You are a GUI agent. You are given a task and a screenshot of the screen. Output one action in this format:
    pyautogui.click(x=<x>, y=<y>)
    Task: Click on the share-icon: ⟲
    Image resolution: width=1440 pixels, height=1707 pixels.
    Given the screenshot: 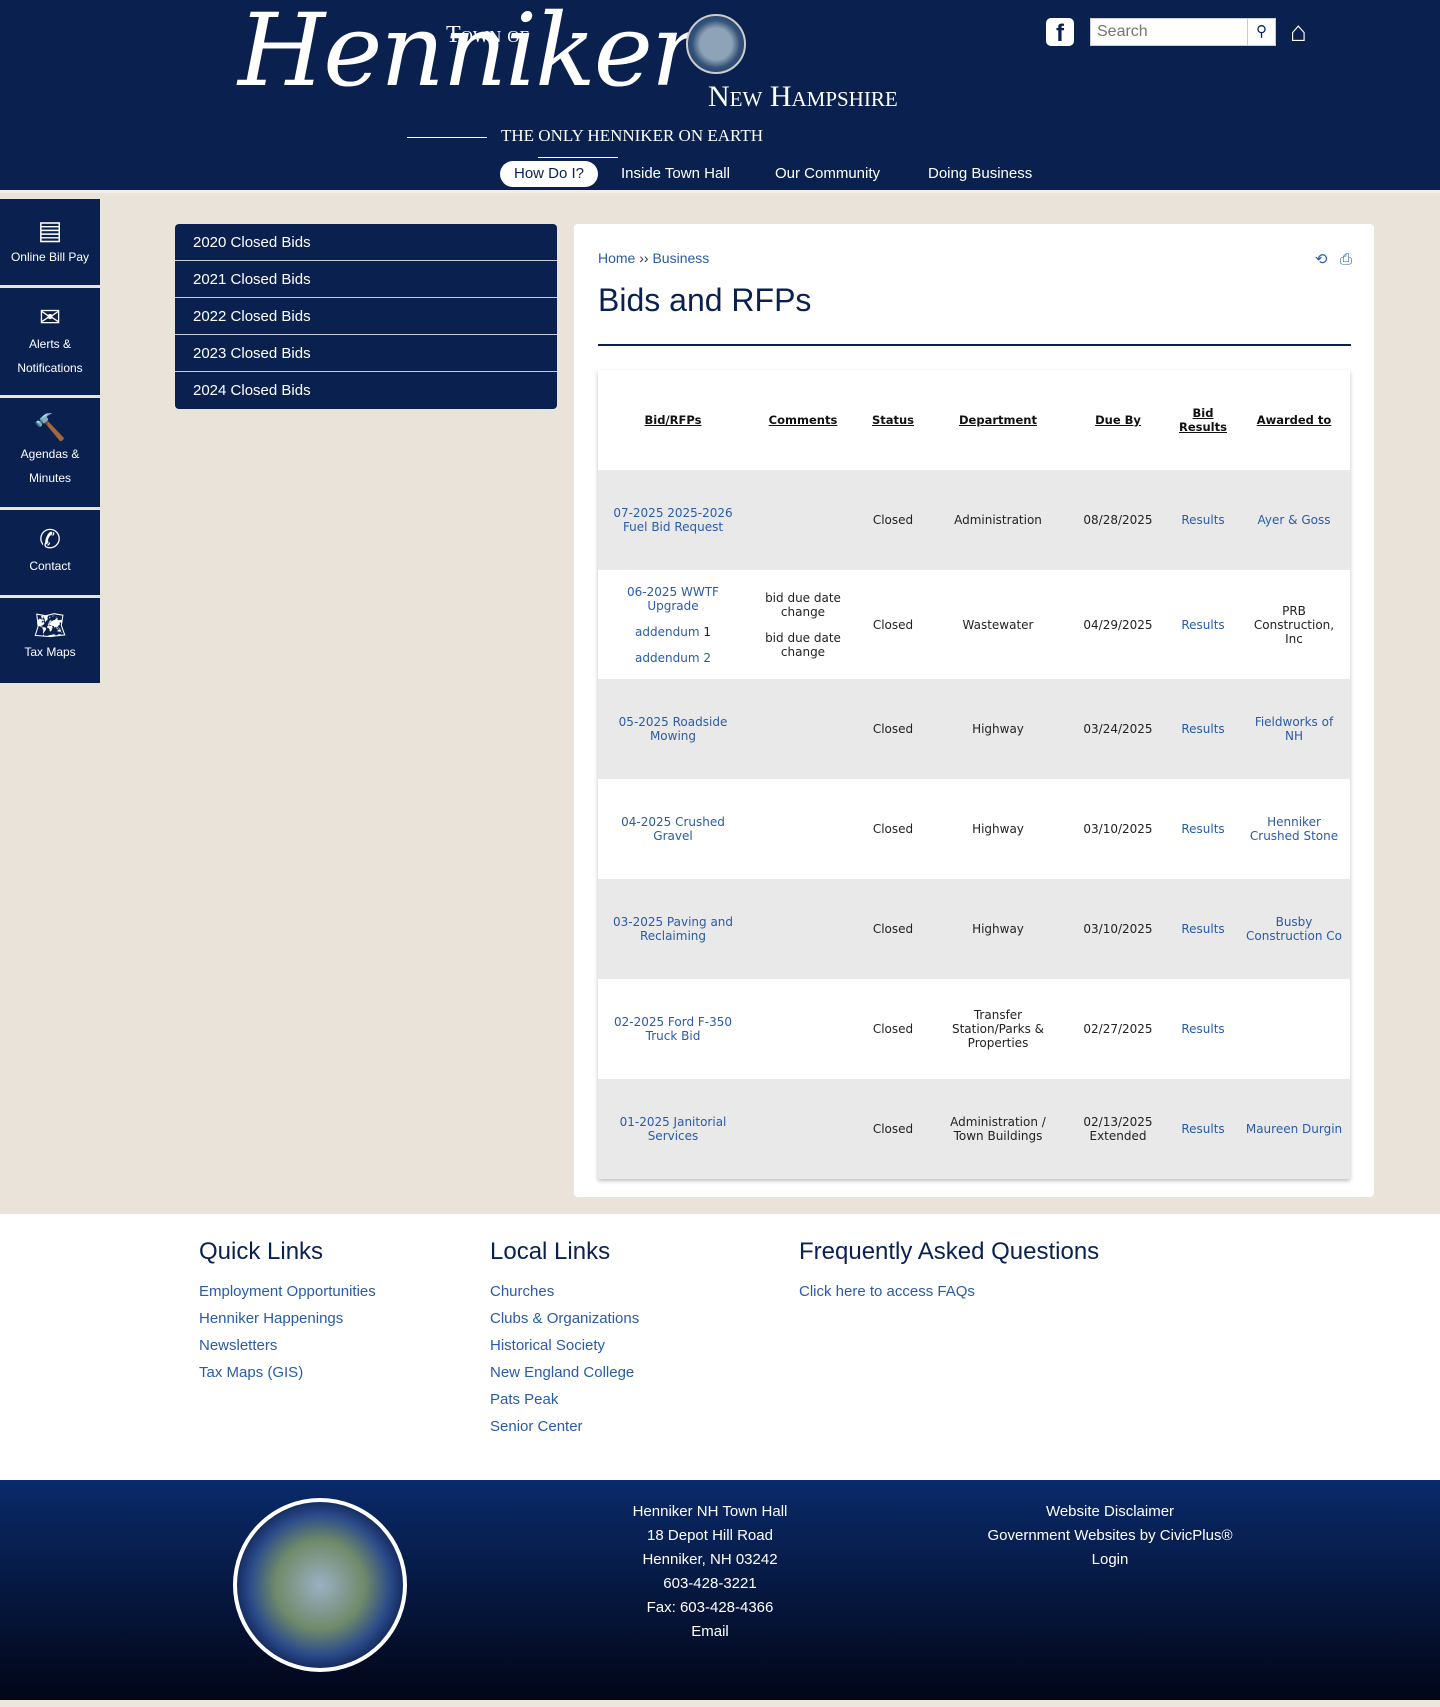 What is the action you would take?
    pyautogui.click(x=1321, y=259)
    